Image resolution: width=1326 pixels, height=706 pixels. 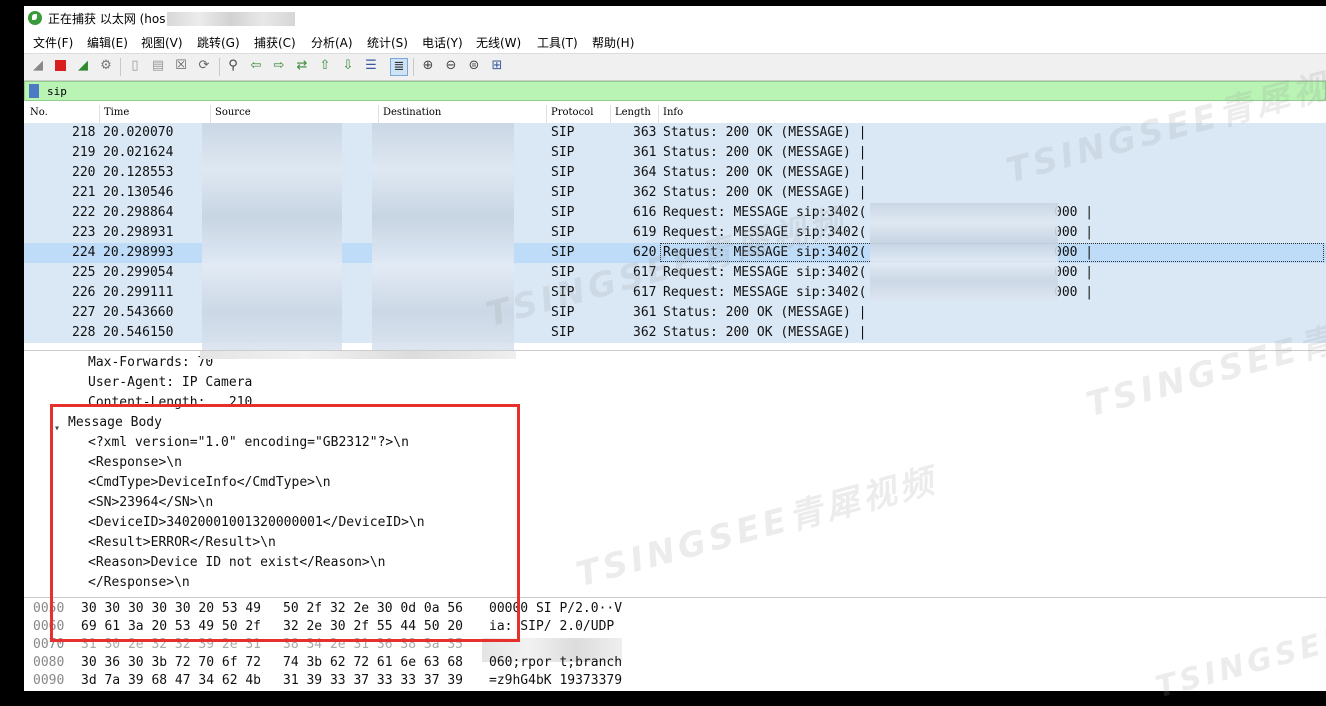 What do you see at coordinates (138, 332) in the screenshot?
I see `packet-time: 20.546150` at bounding box center [138, 332].